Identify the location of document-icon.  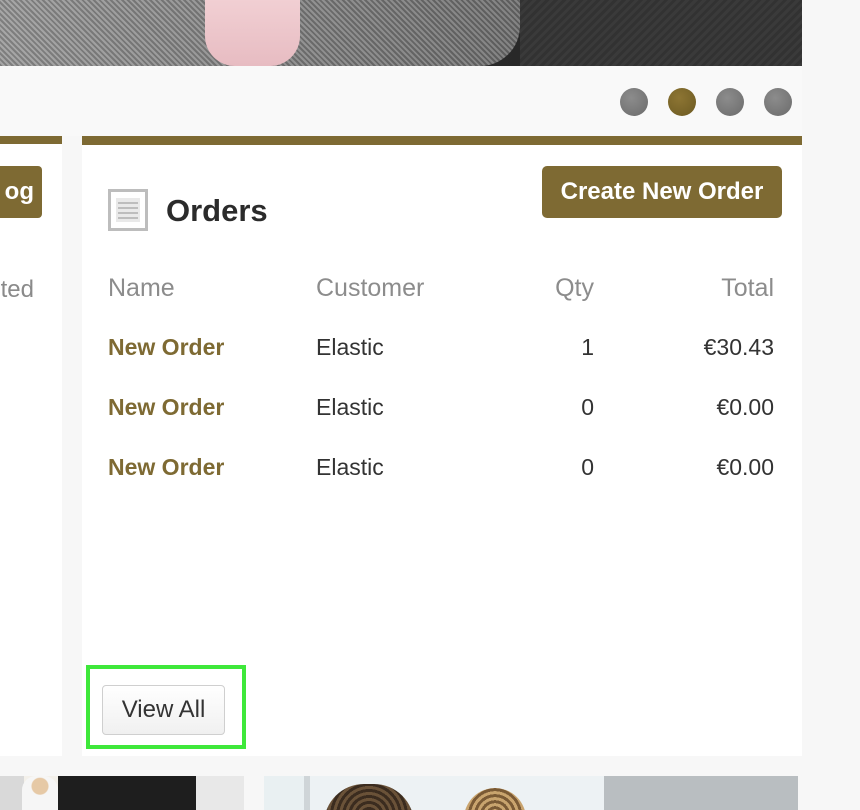
(128, 210).